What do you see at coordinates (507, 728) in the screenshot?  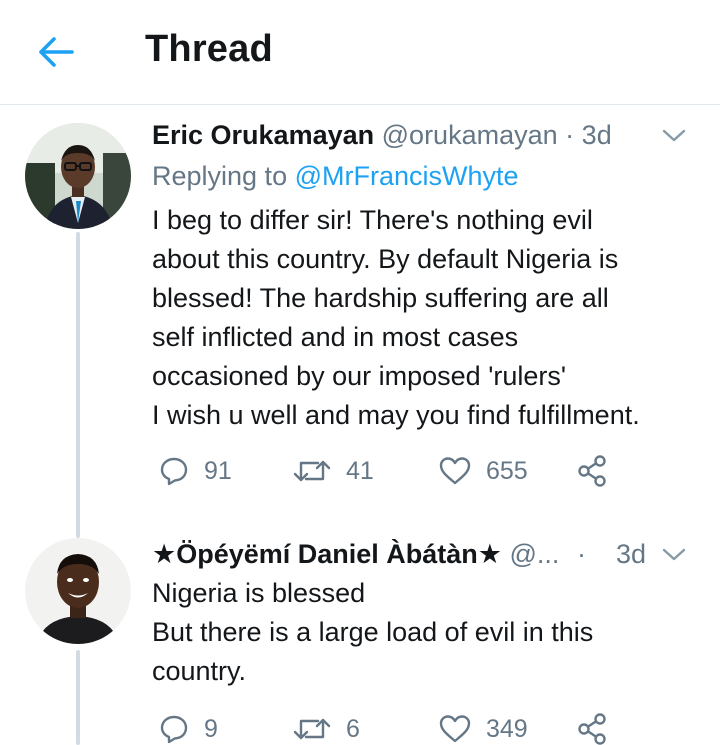 I see `like-count: 349` at bounding box center [507, 728].